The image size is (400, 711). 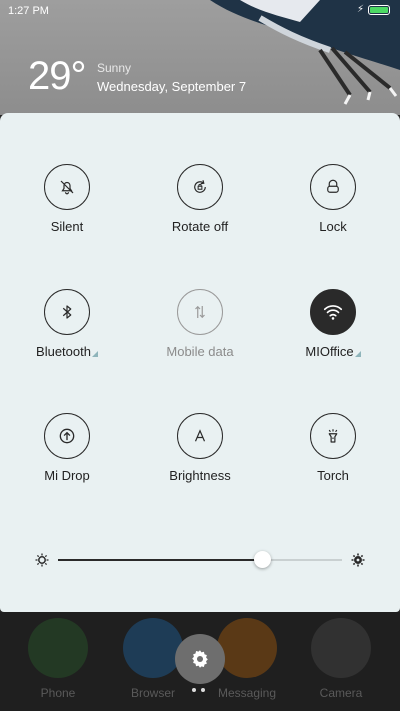 What do you see at coordinates (341, 648) in the screenshot?
I see `camera-icon` at bounding box center [341, 648].